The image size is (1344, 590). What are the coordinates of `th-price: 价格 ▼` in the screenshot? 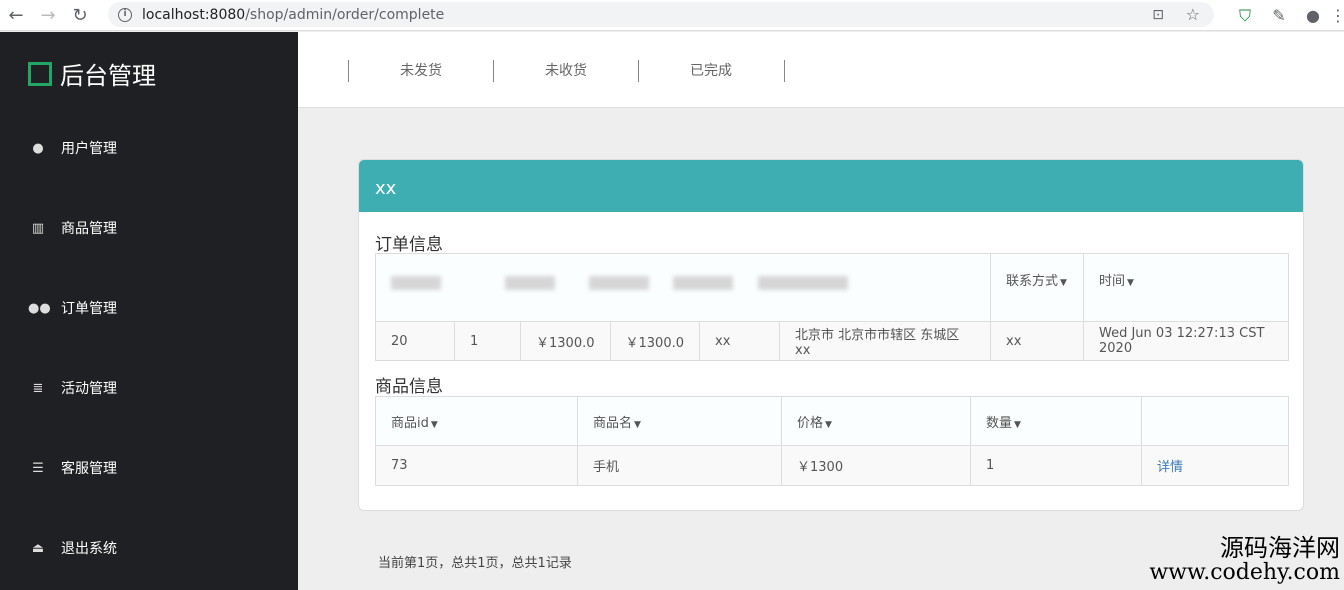 It's located at (876, 421).